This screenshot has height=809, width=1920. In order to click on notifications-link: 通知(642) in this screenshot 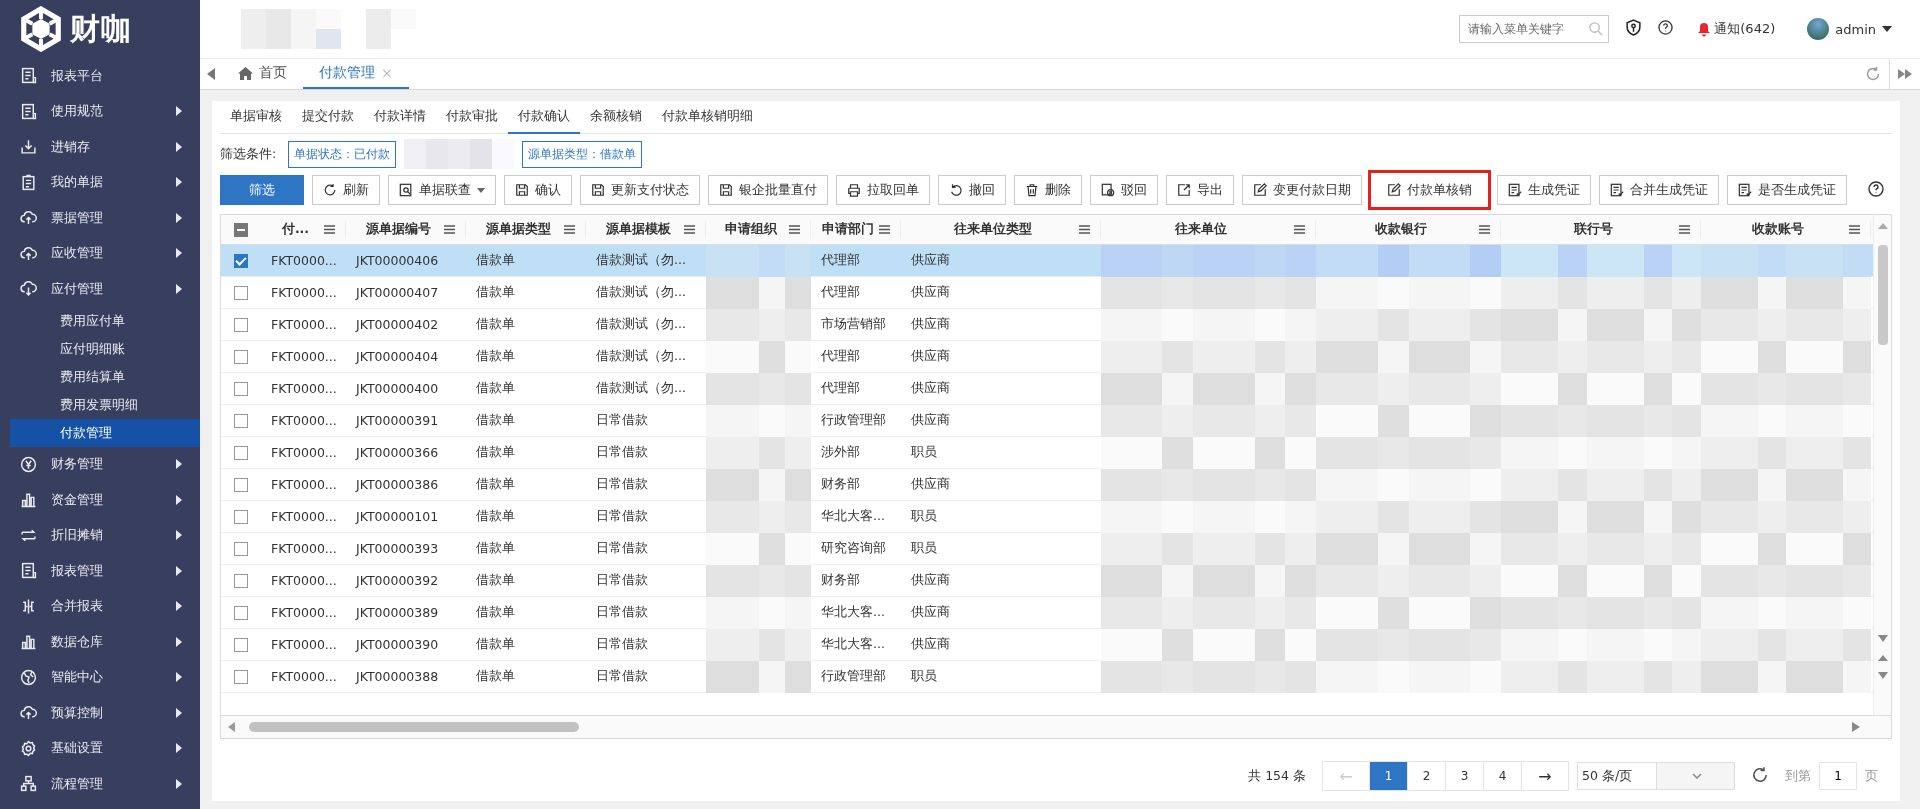, I will do `click(1745, 29)`.